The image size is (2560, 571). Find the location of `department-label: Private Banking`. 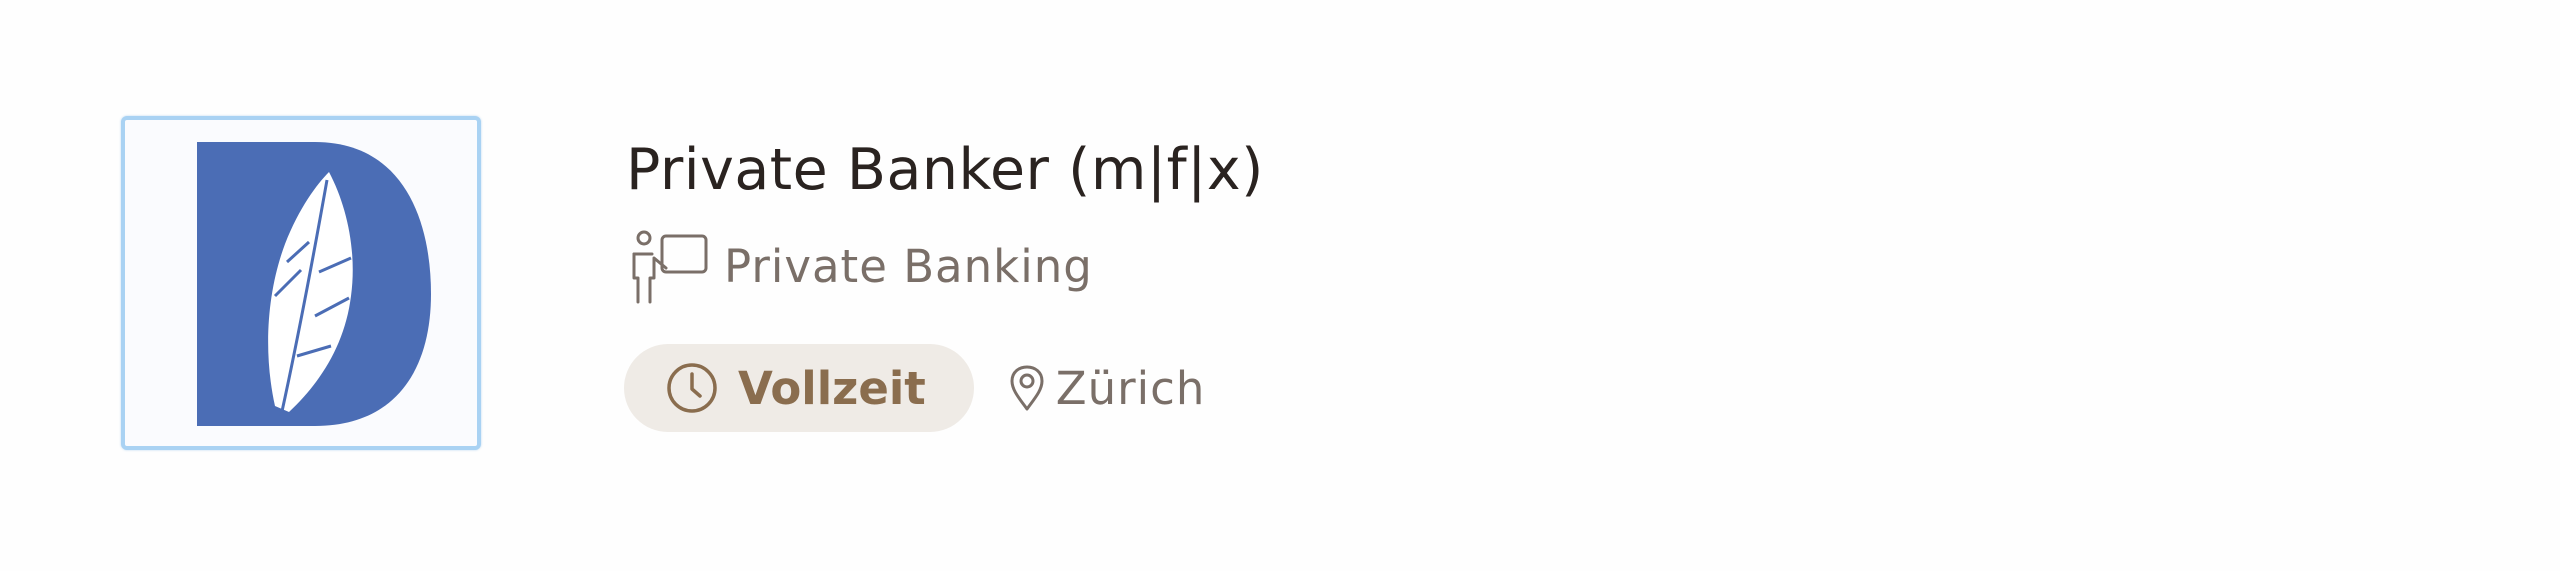

department-label: Private Banking is located at coordinates (908, 266).